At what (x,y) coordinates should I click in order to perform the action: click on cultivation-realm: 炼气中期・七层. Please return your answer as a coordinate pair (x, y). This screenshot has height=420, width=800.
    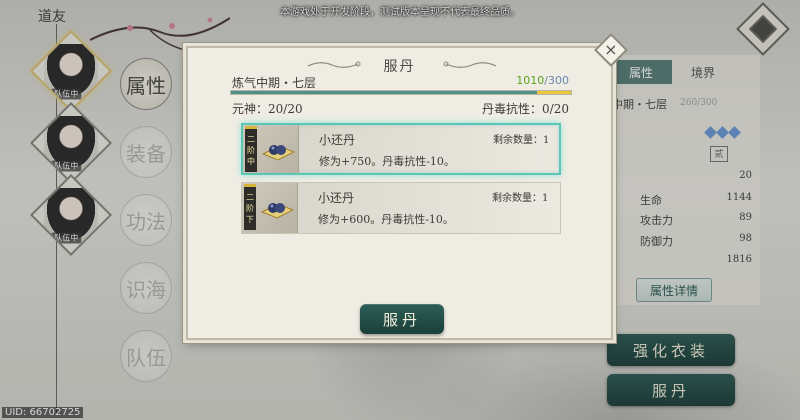
    Looking at the image, I should click on (274, 83).